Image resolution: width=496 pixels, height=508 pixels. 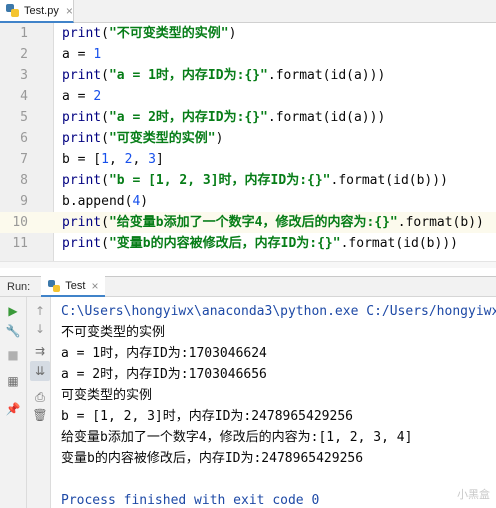 I want to click on line-number: 2, so click(x=24, y=54).